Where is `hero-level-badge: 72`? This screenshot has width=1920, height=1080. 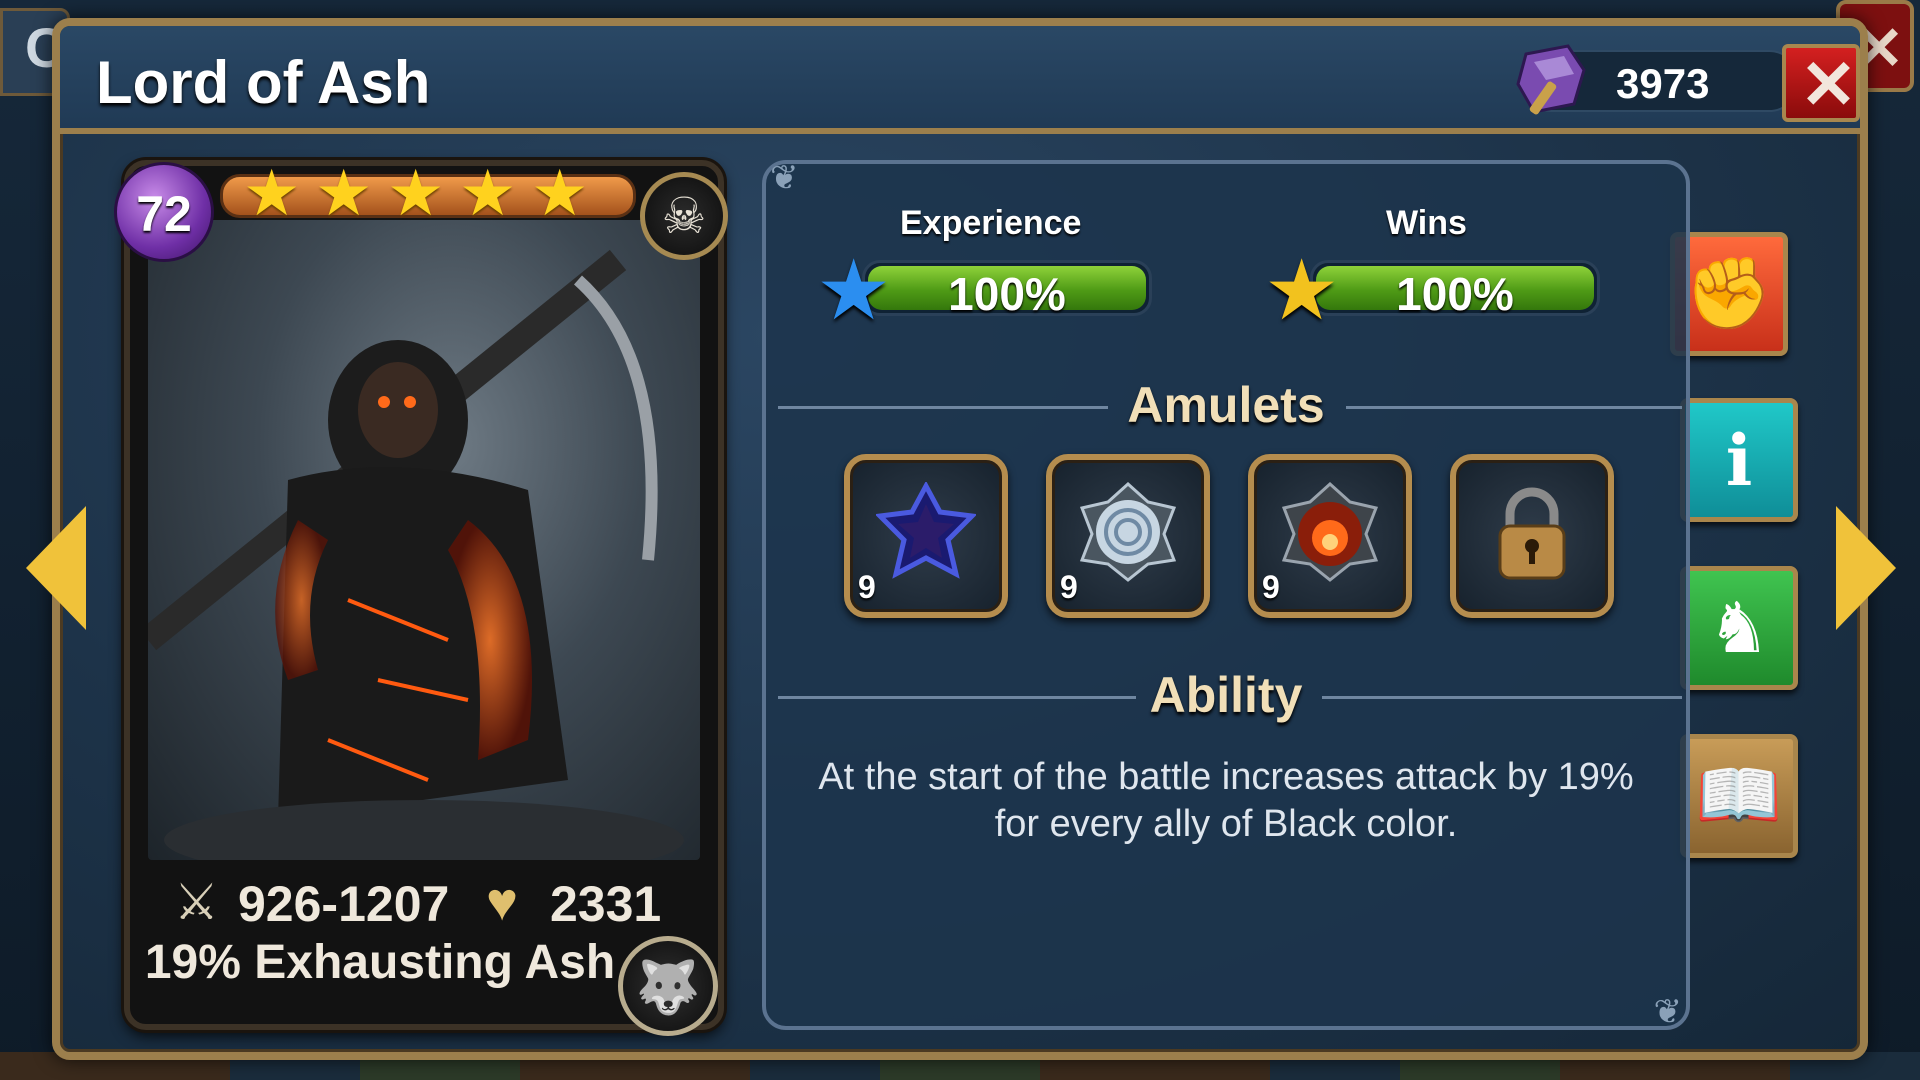 hero-level-badge: 72 is located at coordinates (164, 212).